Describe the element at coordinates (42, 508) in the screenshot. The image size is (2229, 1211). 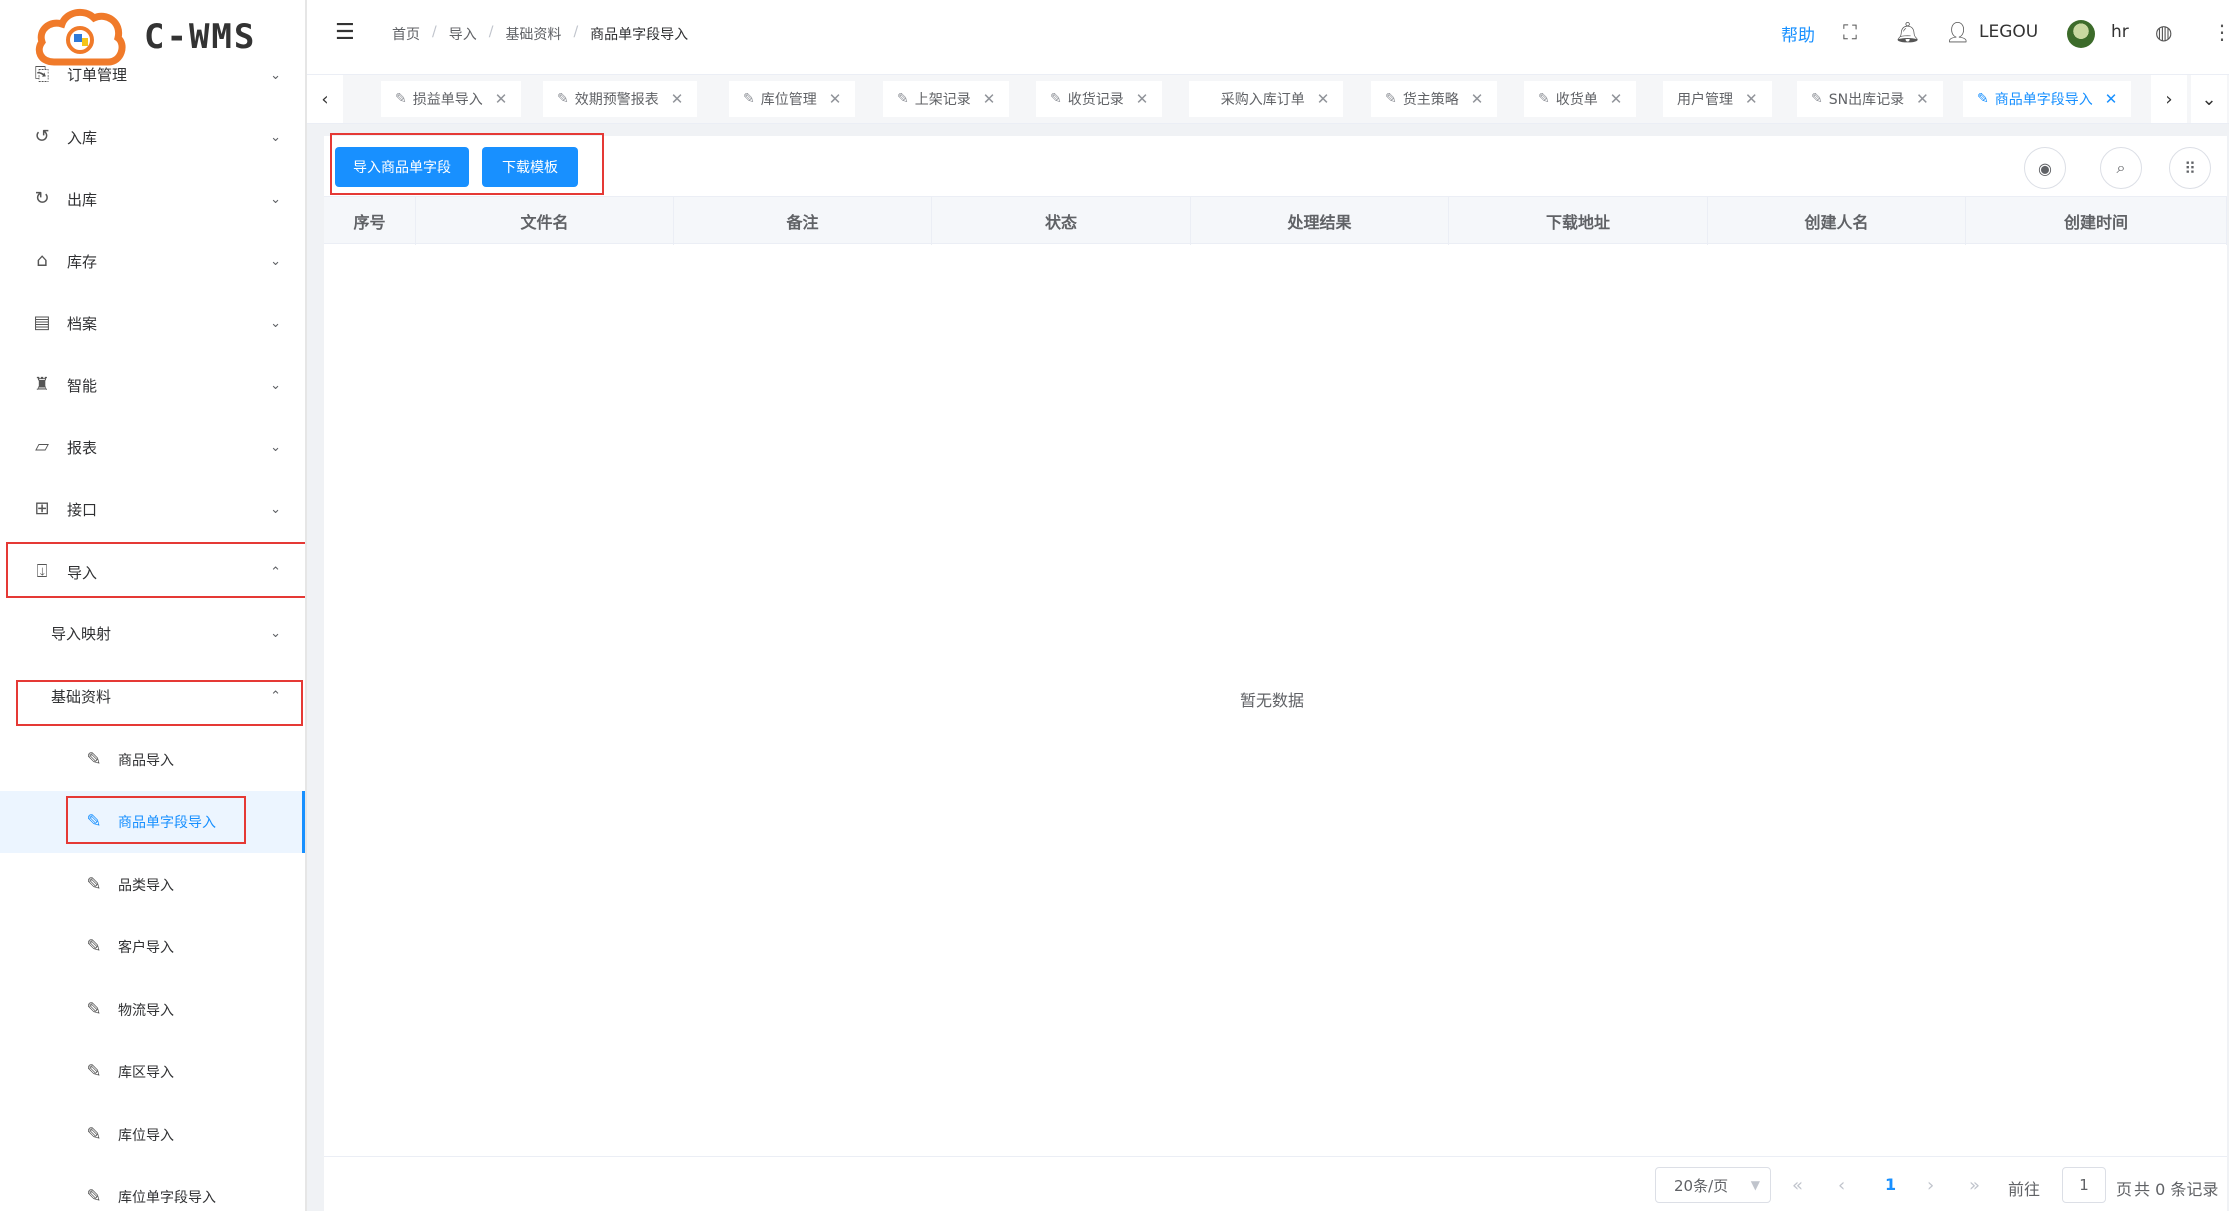
I see `api-icon: ⊞` at that location.